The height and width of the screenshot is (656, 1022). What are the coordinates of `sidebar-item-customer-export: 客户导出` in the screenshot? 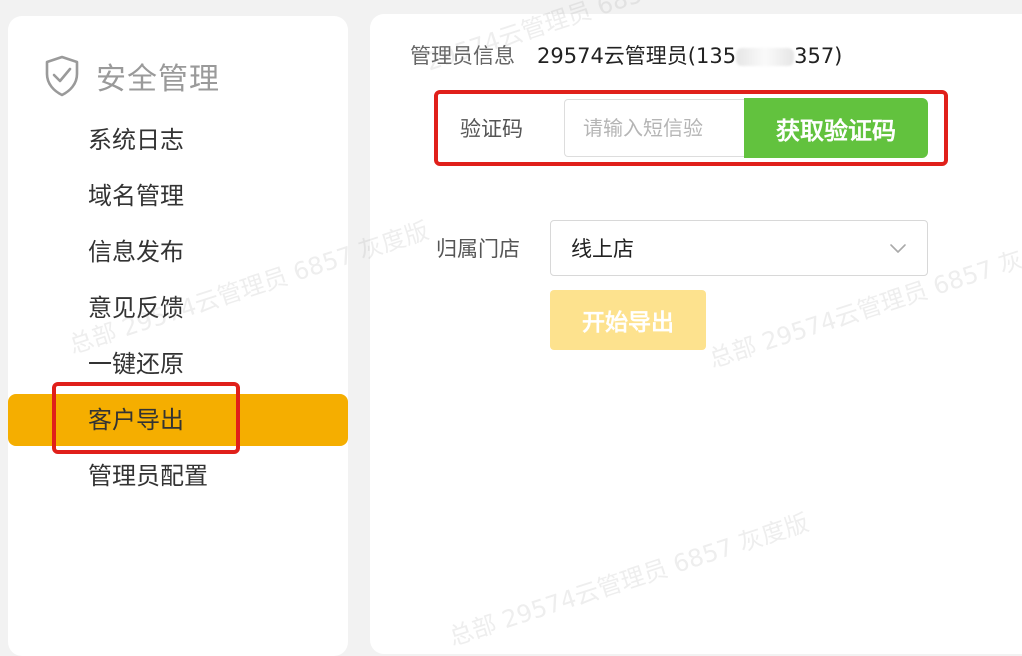 It's located at (178, 420).